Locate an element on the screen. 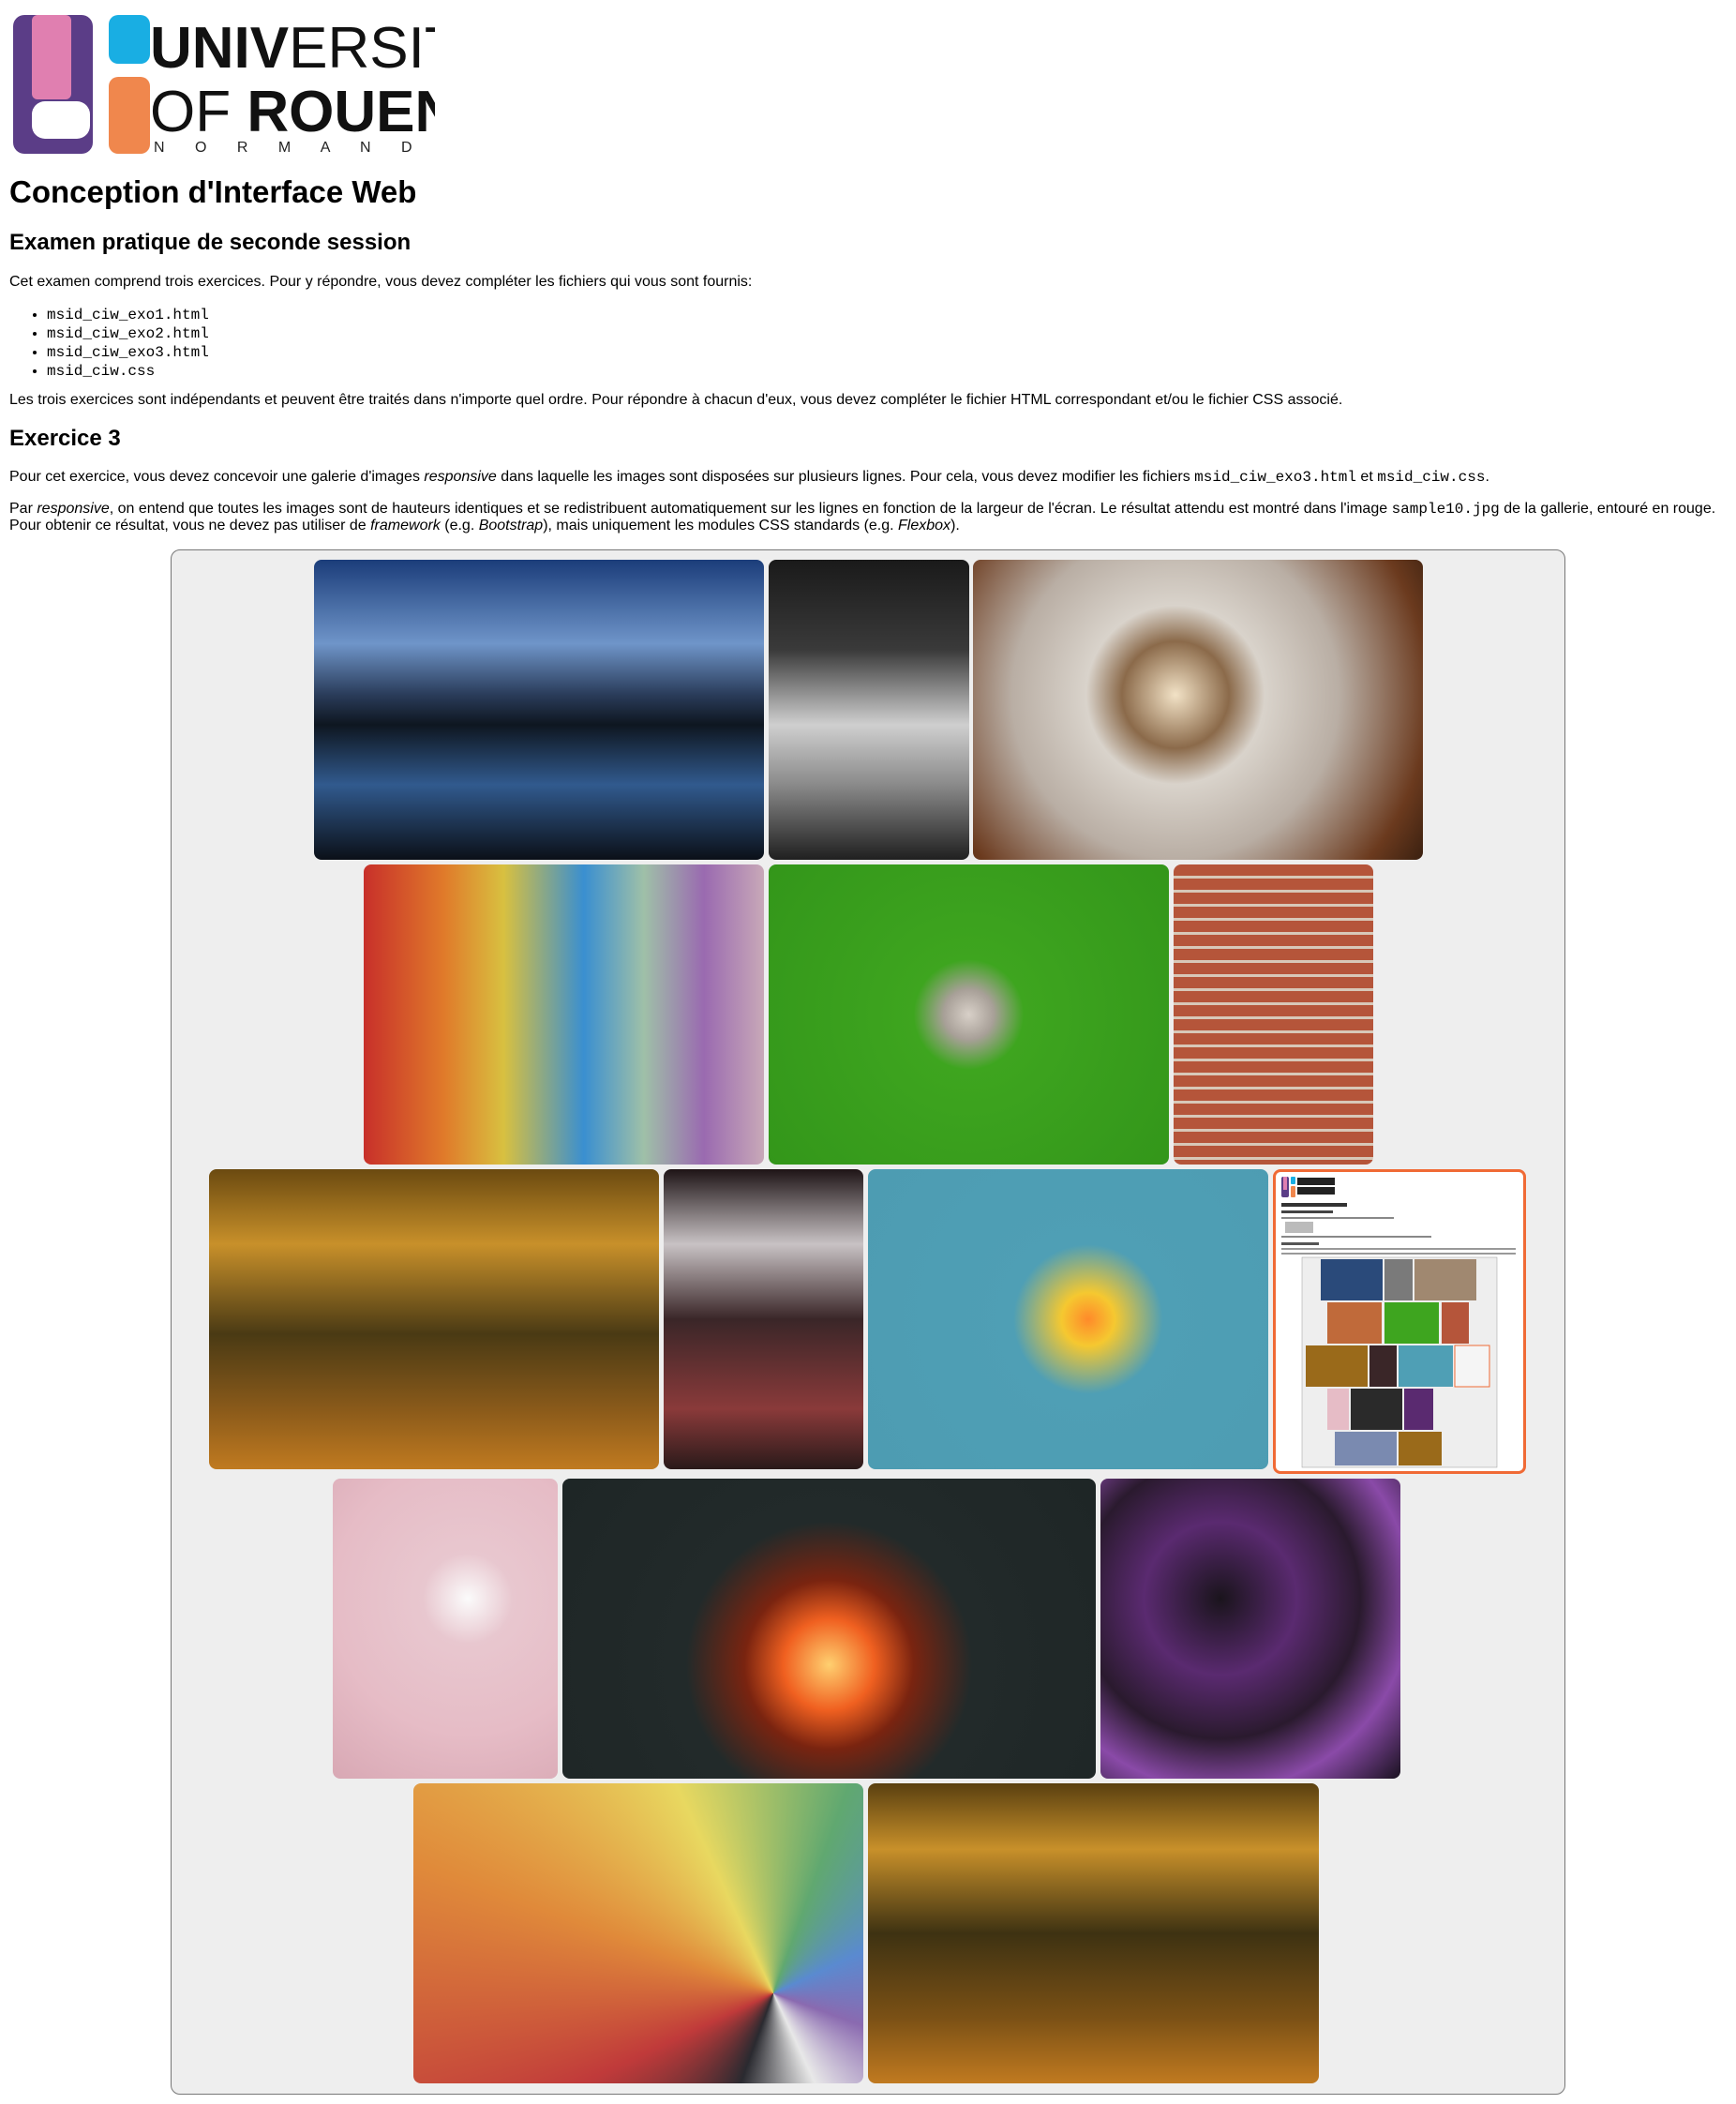 This screenshot has width=1736, height=2104. thumb-subtitle is located at coordinates (1307, 1212).